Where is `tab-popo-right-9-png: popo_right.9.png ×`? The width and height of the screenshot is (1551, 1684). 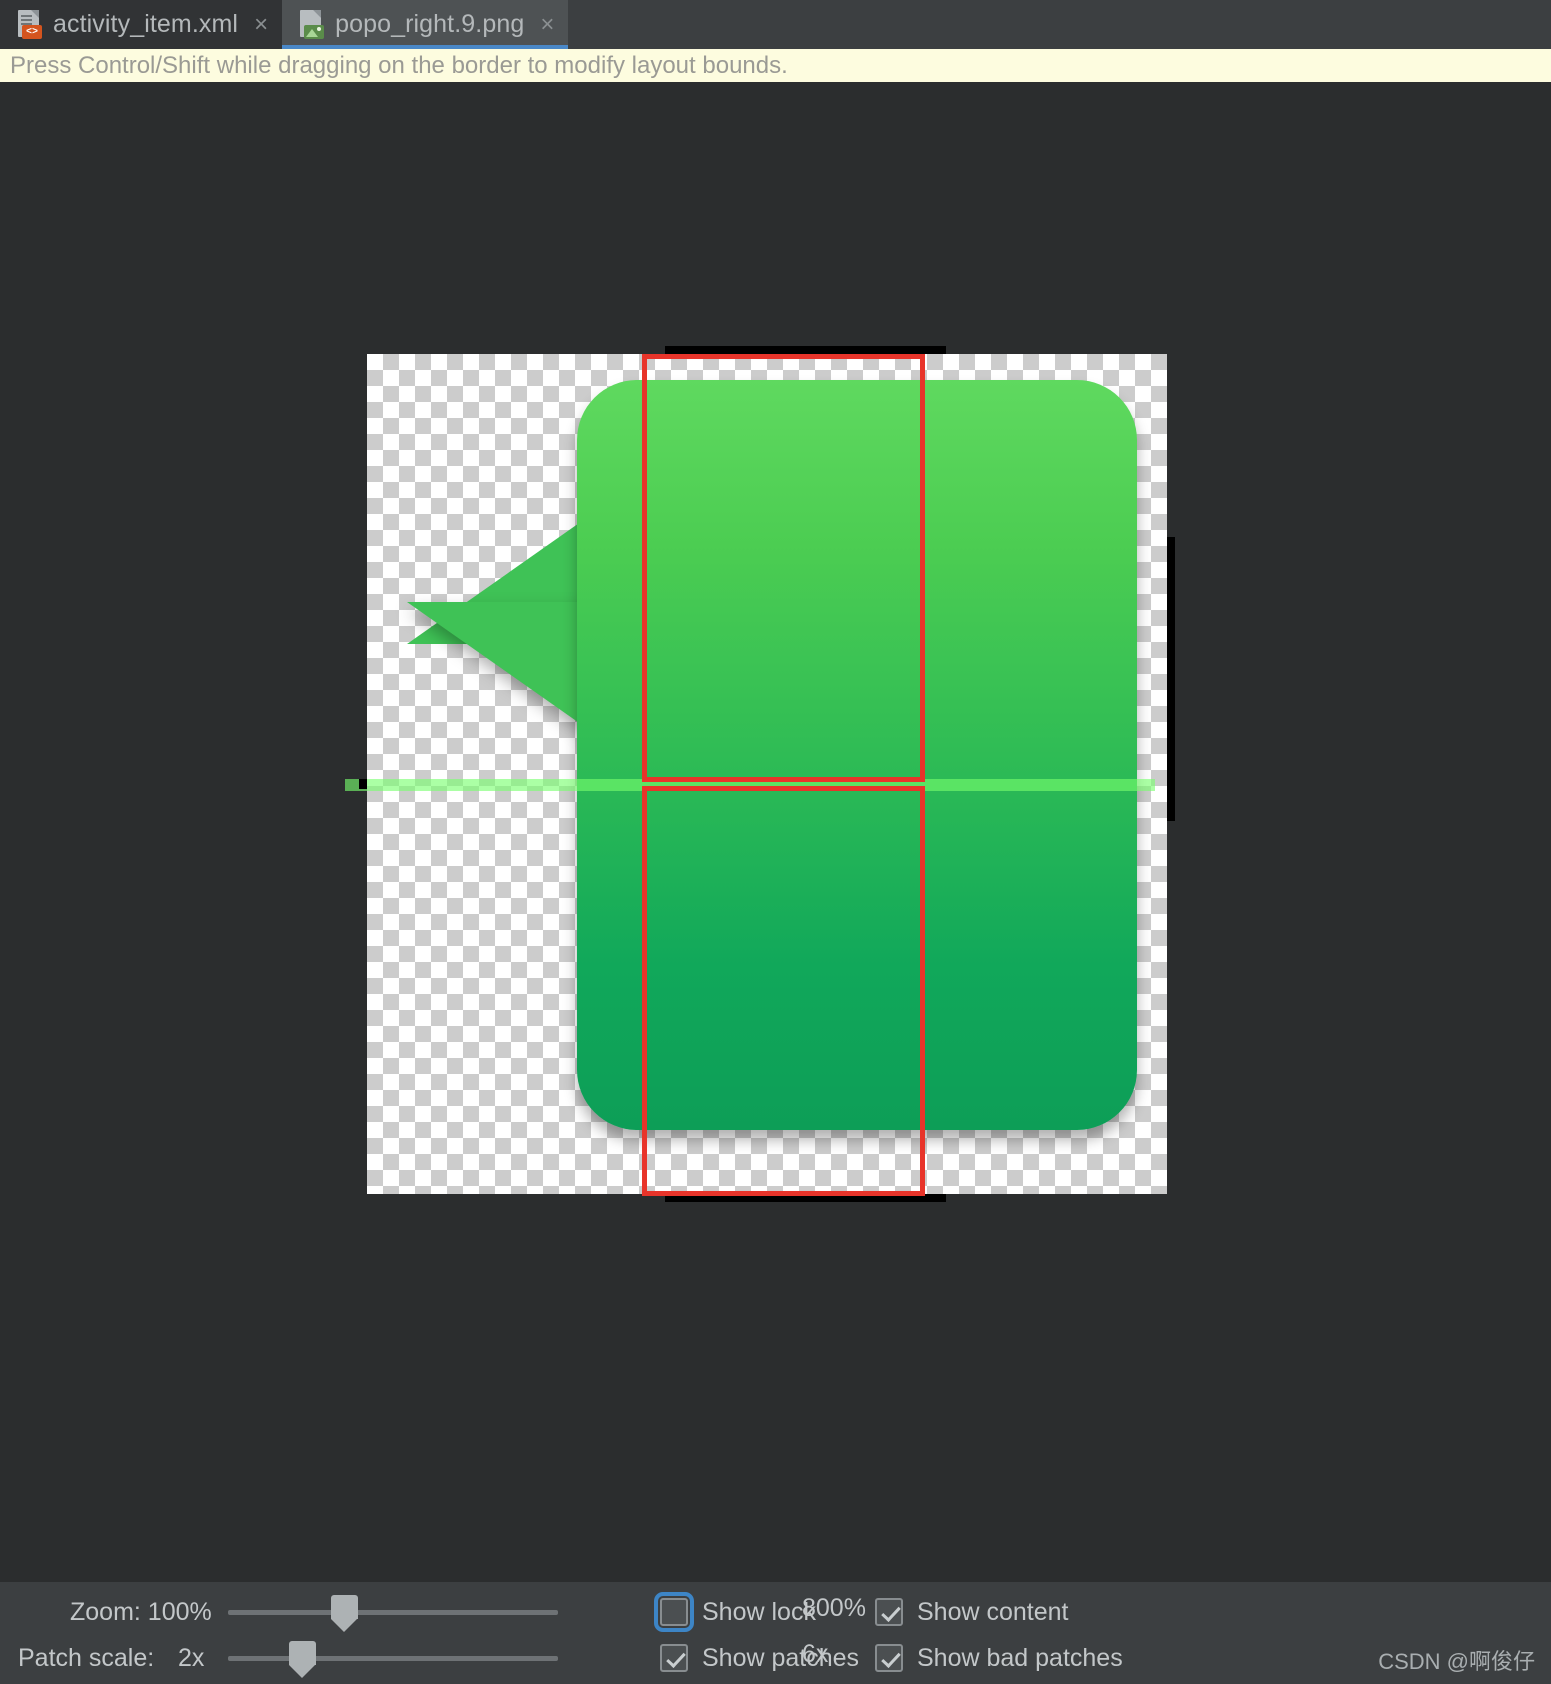
tab-popo-right-9-png: popo_right.9.png × is located at coordinates (425, 24).